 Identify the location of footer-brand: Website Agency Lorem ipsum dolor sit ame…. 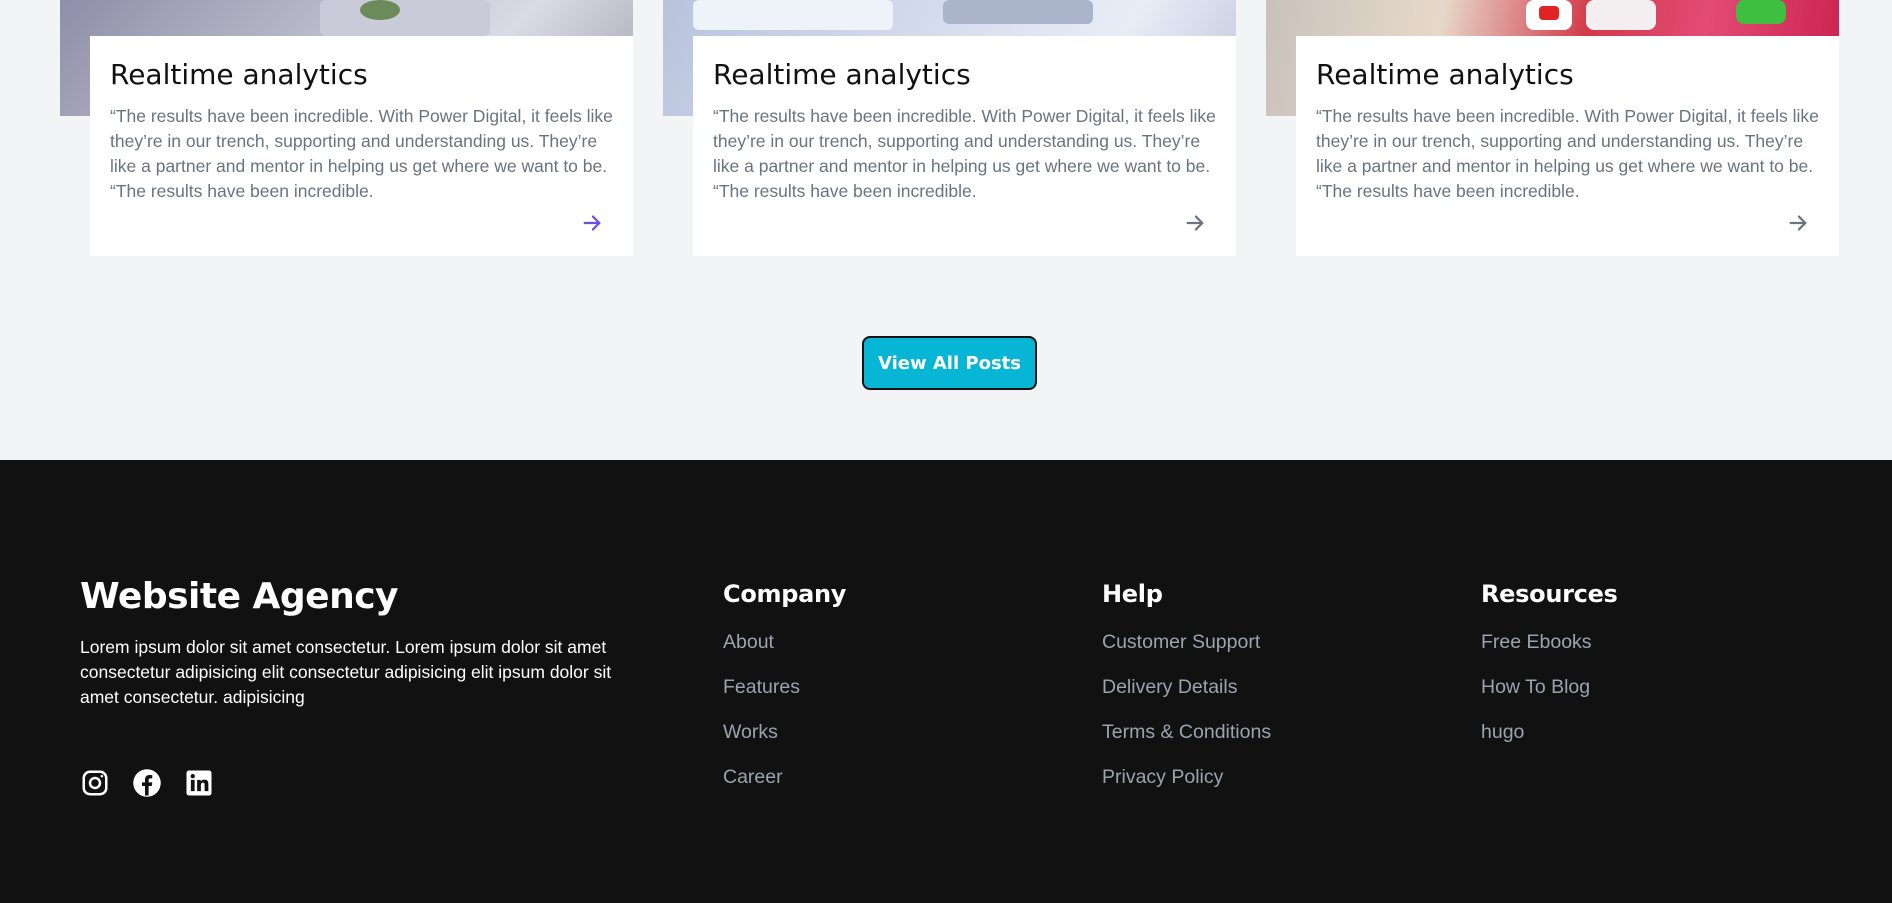
(360, 643).